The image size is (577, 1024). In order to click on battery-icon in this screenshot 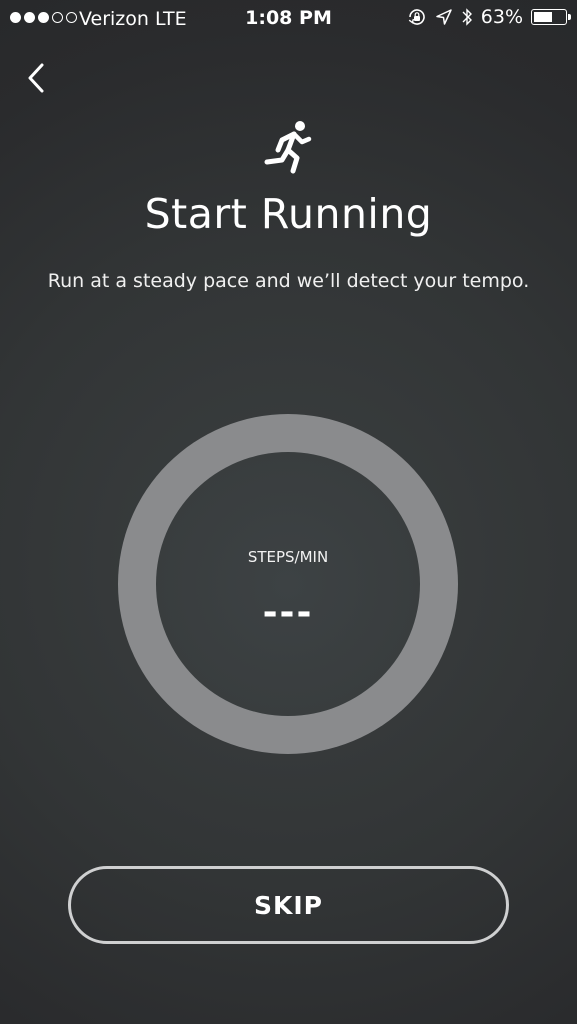, I will do `click(551, 17)`.